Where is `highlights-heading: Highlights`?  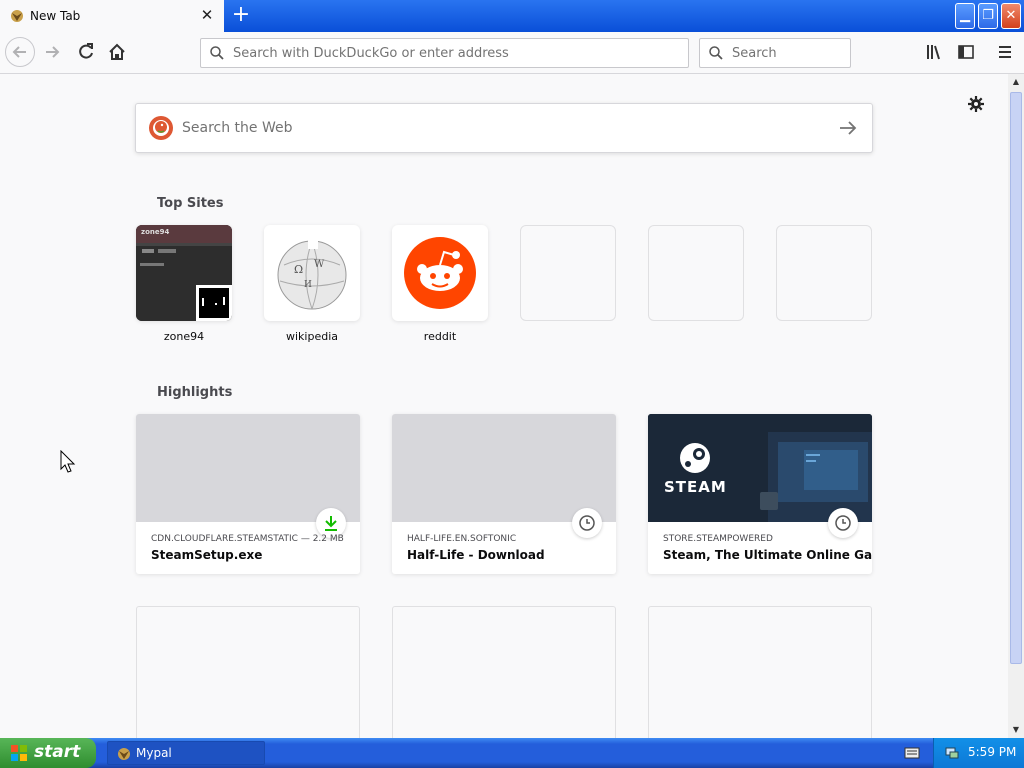 highlights-heading: Highlights is located at coordinates (195, 392).